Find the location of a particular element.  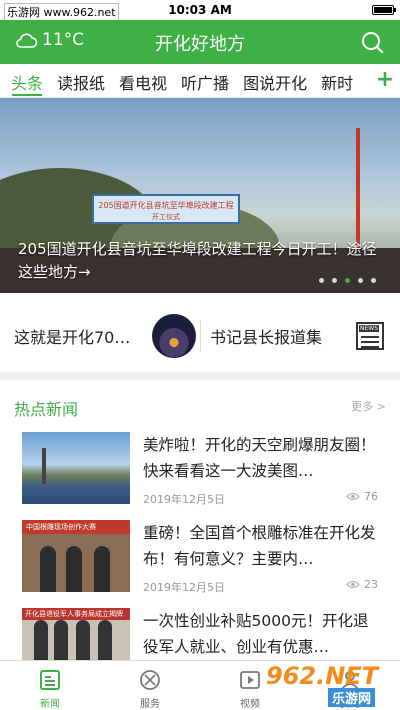

banner-crane is located at coordinates (358, 188).